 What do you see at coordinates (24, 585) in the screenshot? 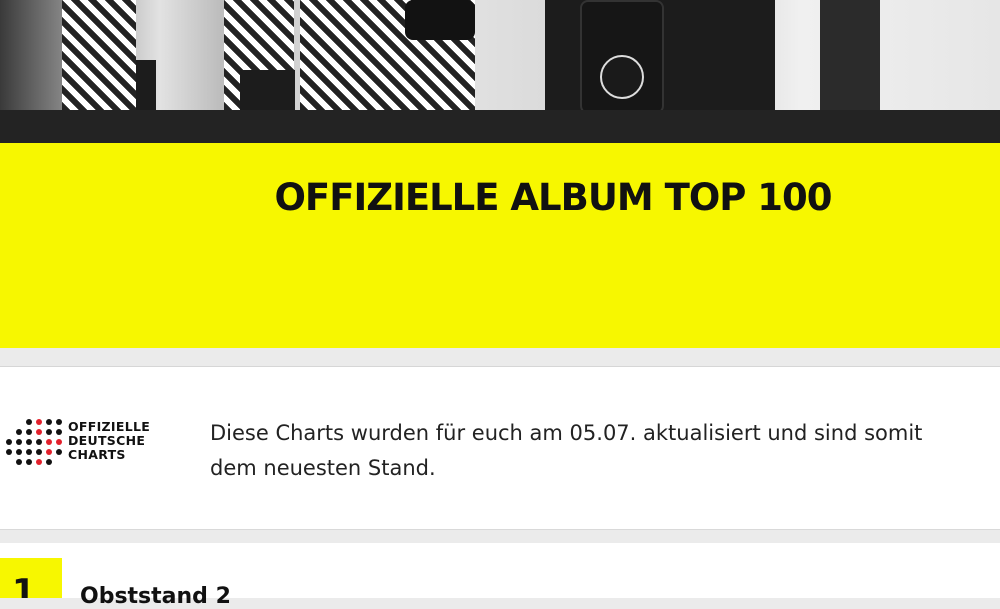
I see `rank-number: 1` at bounding box center [24, 585].